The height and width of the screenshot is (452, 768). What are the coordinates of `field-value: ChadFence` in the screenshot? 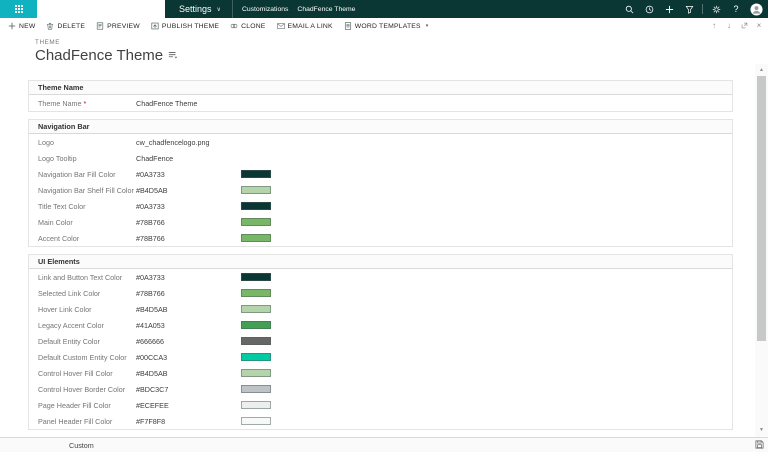 It's located at (188, 158).